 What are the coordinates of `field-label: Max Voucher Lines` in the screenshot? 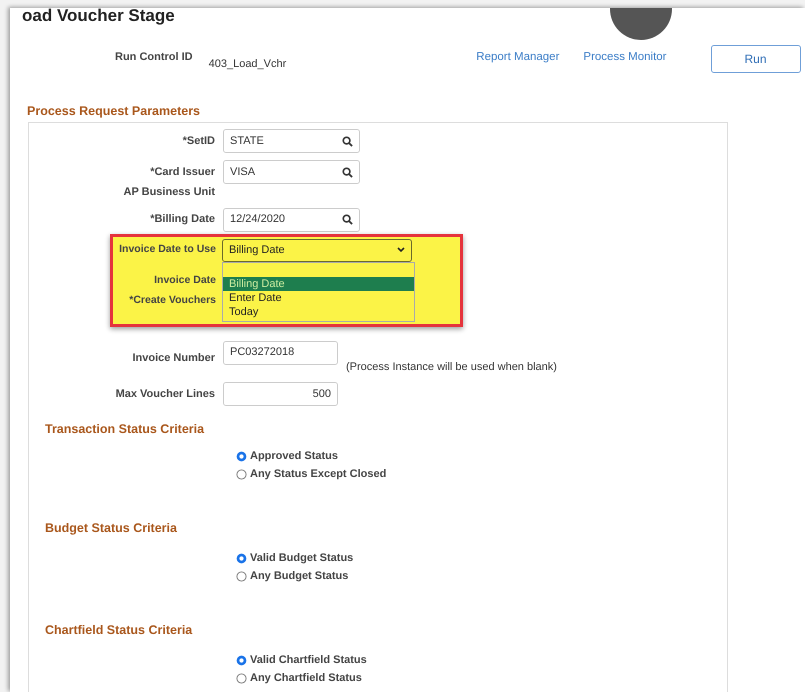 It's located at (165, 394).